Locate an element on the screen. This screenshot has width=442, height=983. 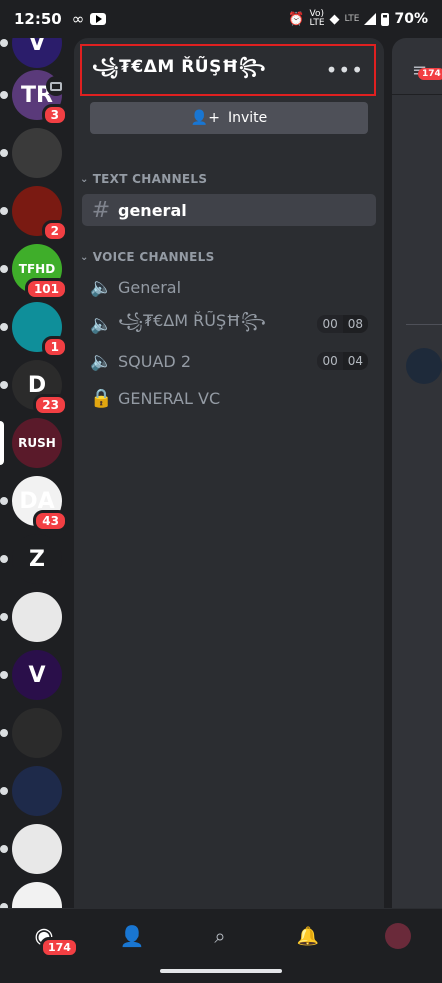
channel-label: ꧁₮€ΔM ŘŨŞĦ꧂ is located at coordinates (192, 320).